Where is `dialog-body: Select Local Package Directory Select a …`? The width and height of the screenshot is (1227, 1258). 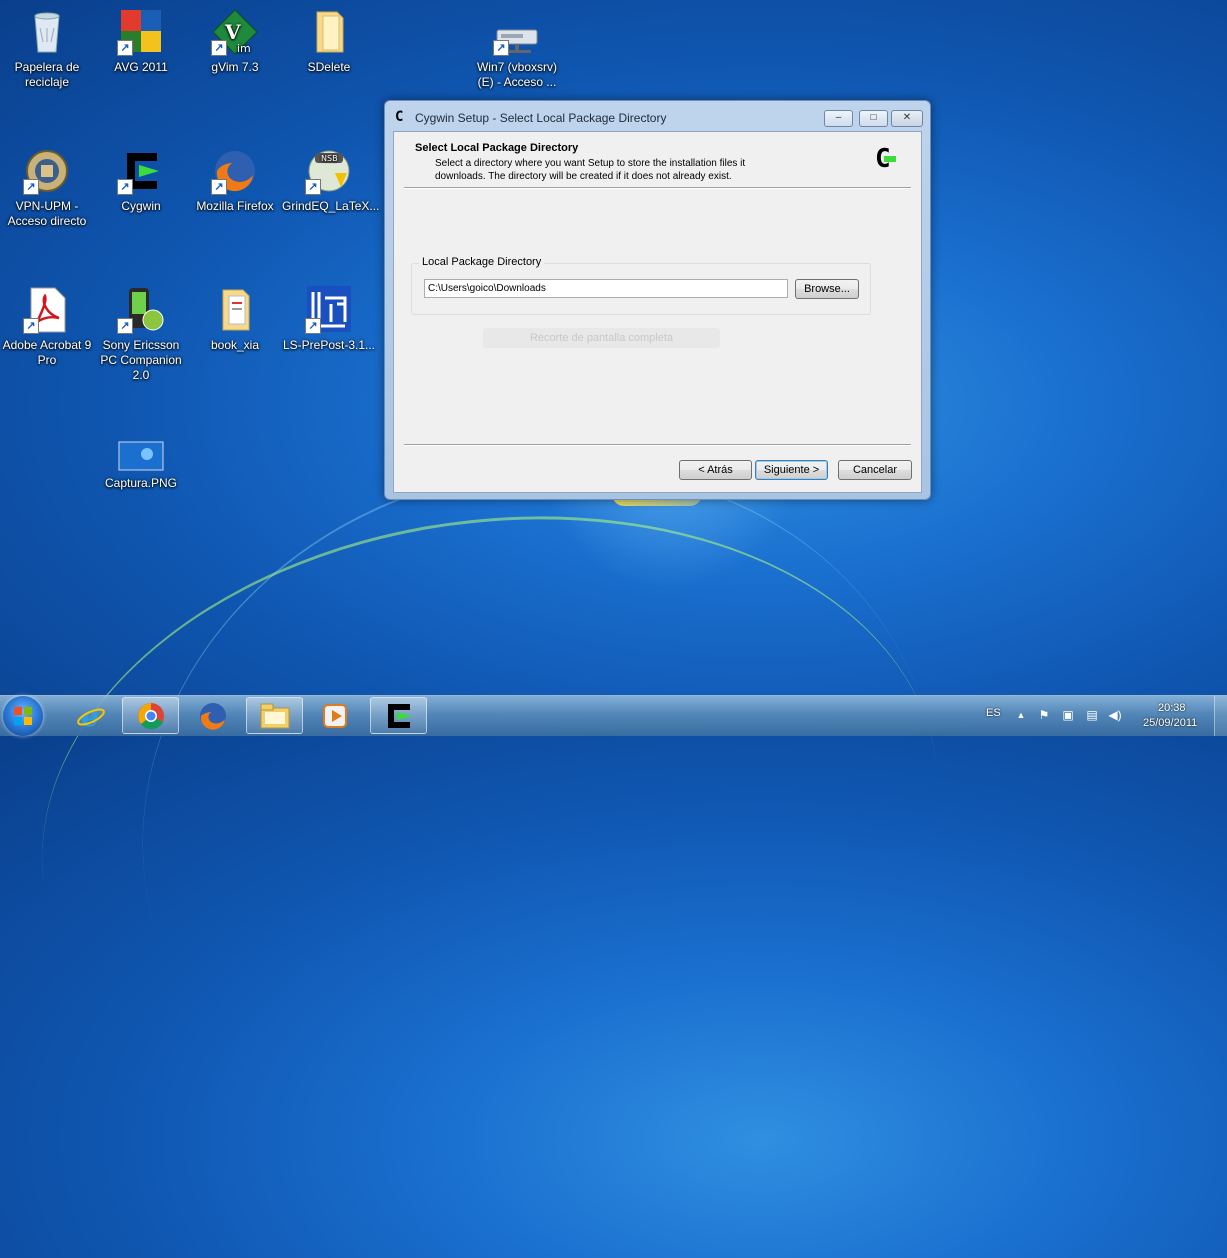 dialog-body: Select Local Package Directory Select a … is located at coordinates (657, 312).